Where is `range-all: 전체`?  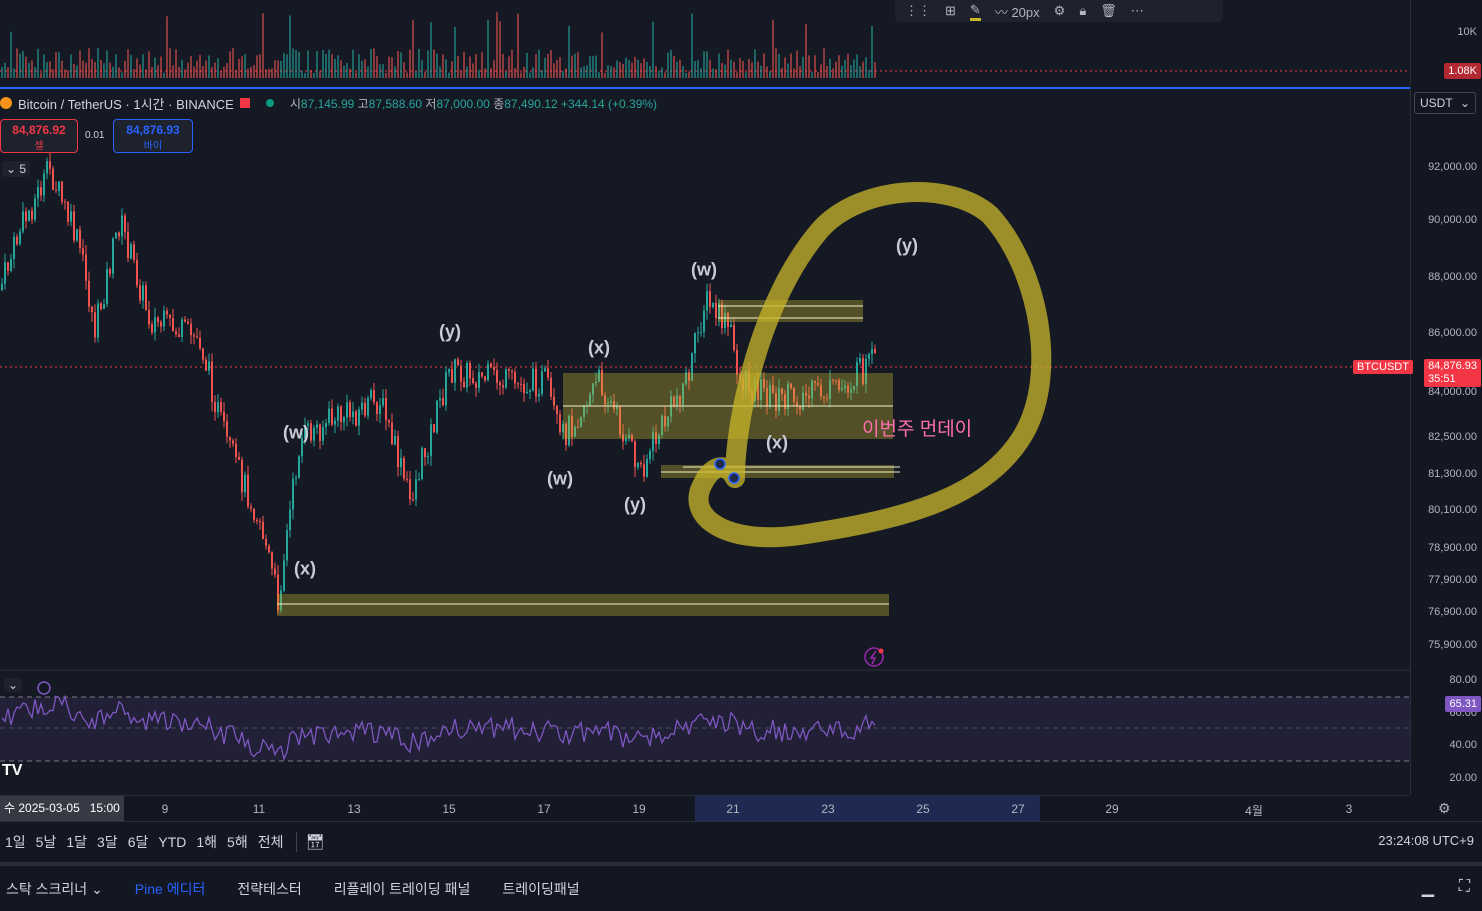 range-all: 전체 is located at coordinates (271, 842).